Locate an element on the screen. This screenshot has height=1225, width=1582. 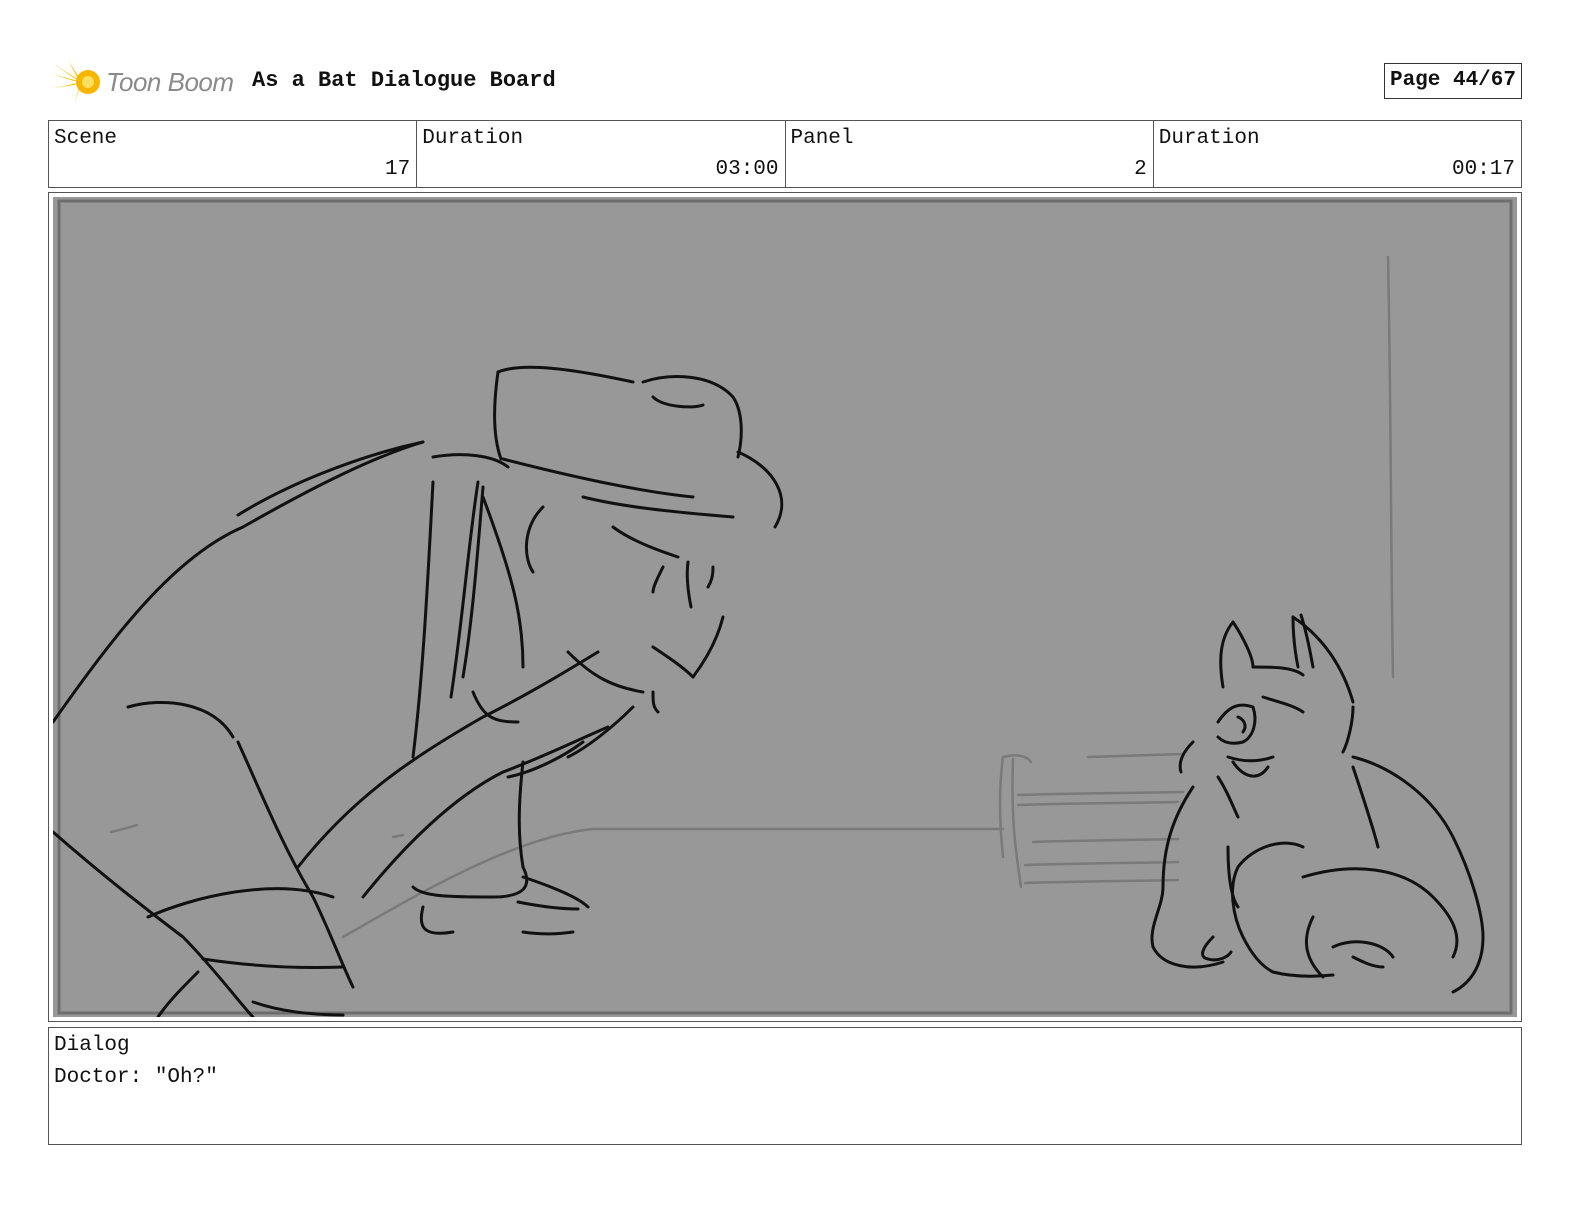
scene-duration-label: Duration is located at coordinates (473, 138).